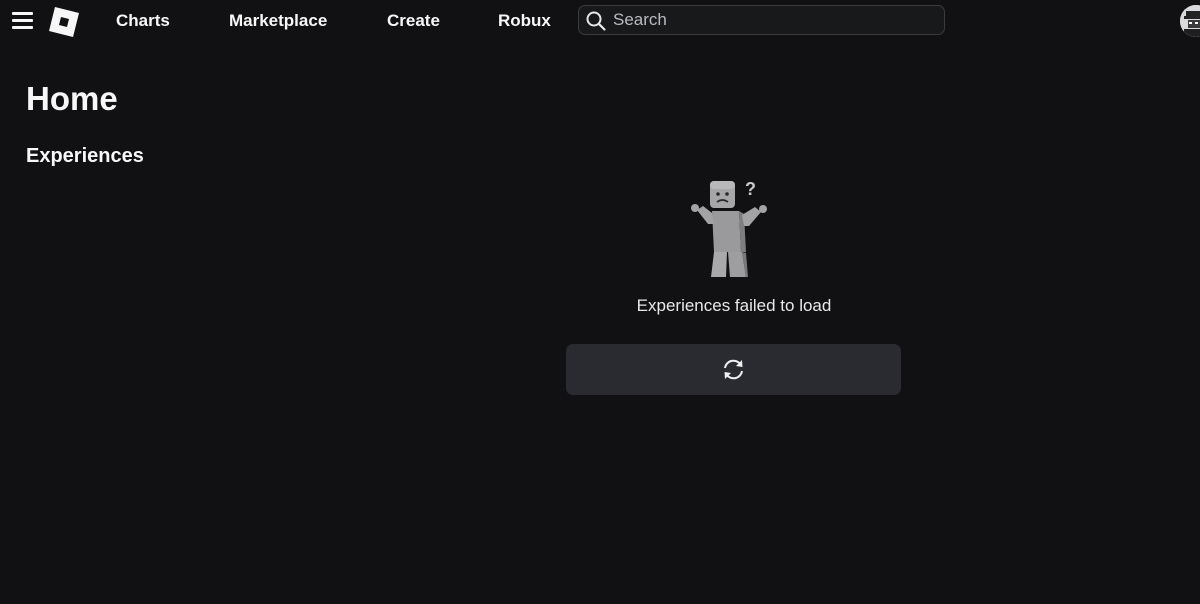 This screenshot has height=604, width=1200. I want to click on nav-robux-link: Robux, so click(524, 21).